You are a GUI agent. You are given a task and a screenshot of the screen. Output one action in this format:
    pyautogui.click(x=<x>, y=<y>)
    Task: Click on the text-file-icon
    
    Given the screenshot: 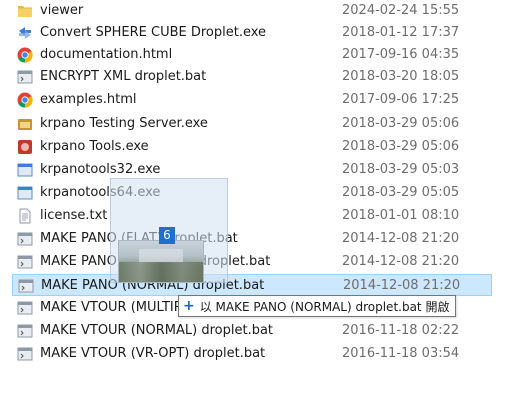 What is the action you would take?
    pyautogui.click(x=25, y=216)
    